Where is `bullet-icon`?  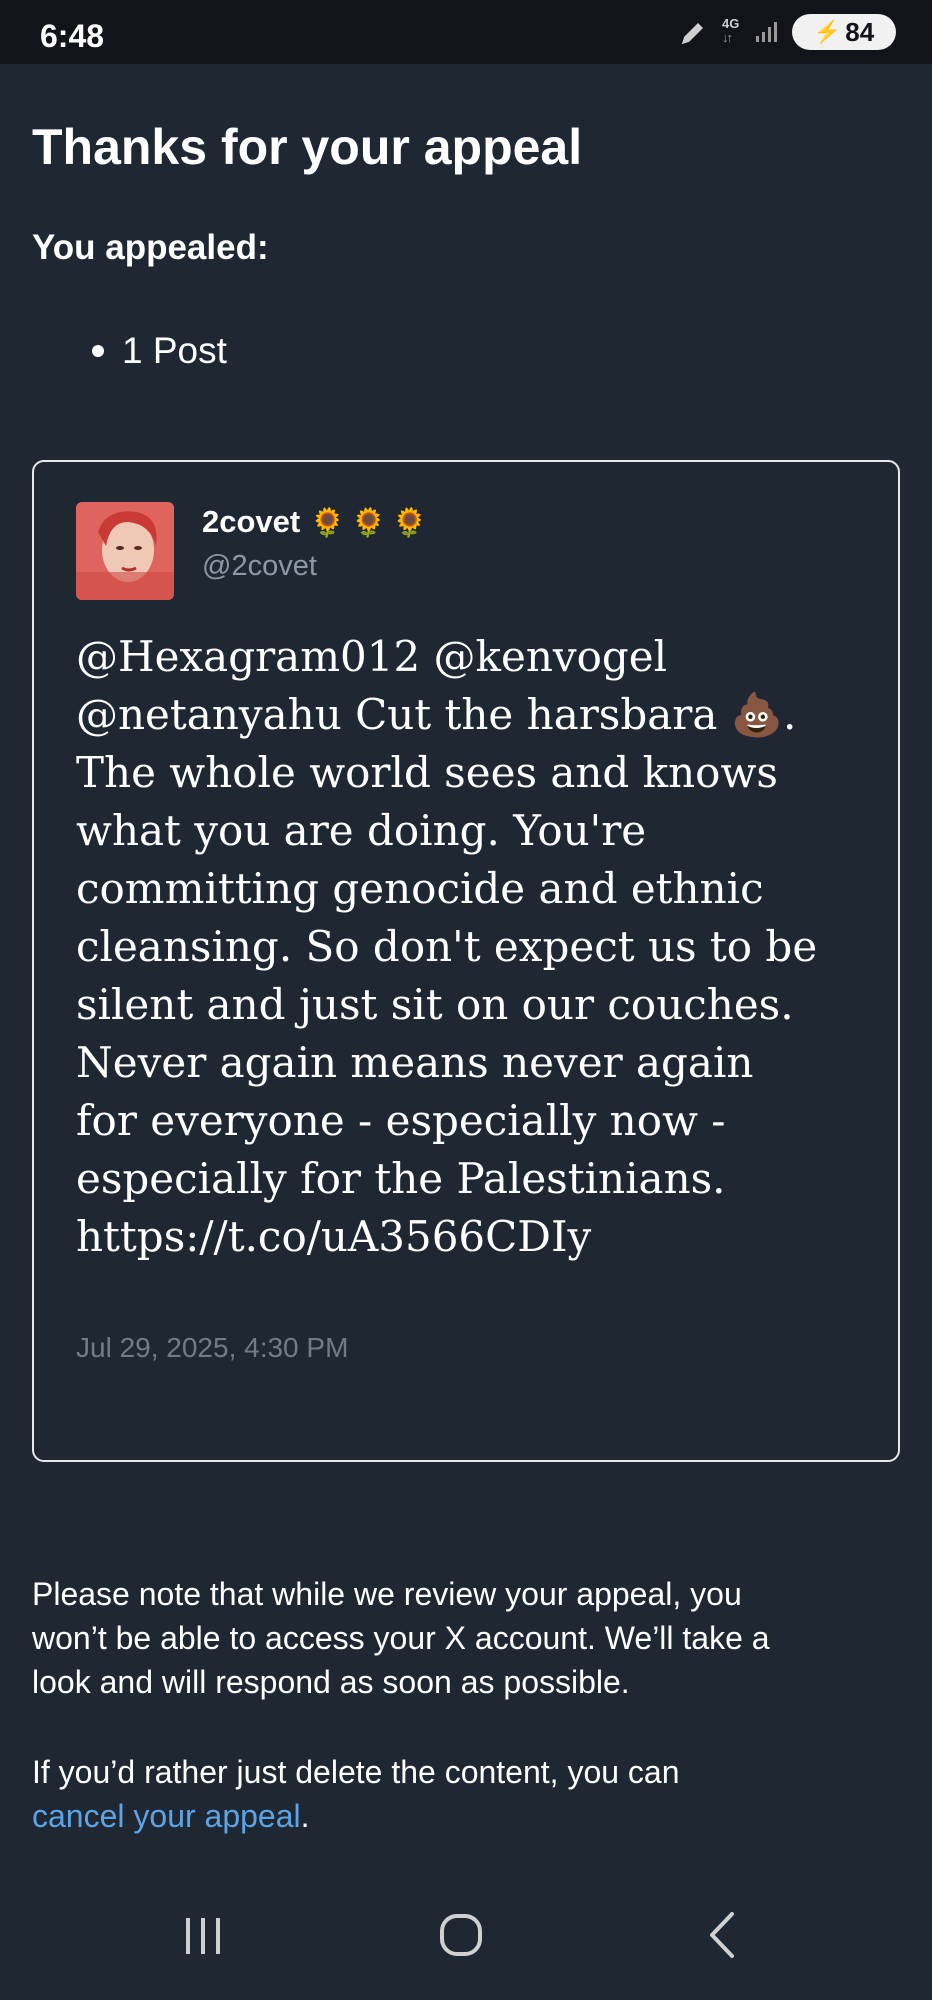 bullet-icon is located at coordinates (98, 351).